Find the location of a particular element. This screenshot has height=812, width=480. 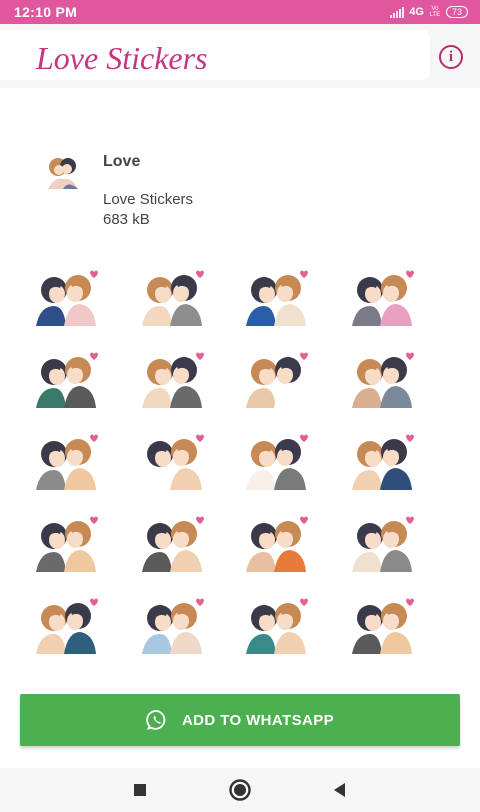

status-bar: 12:10 PM 4G Vo LTE 73 is located at coordinates (240, 12).